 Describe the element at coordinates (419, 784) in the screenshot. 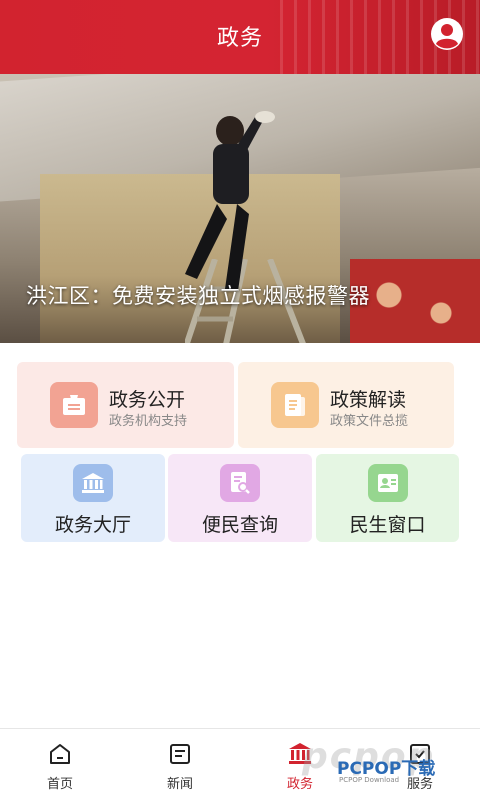

I see `tab-label: 服务` at that location.